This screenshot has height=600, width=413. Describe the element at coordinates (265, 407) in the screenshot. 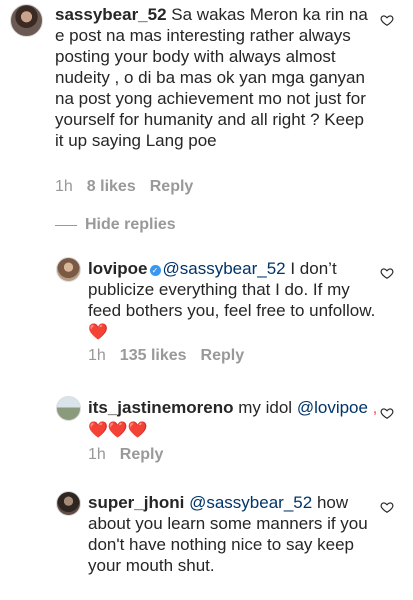

I see `reply-body: my idol` at that location.